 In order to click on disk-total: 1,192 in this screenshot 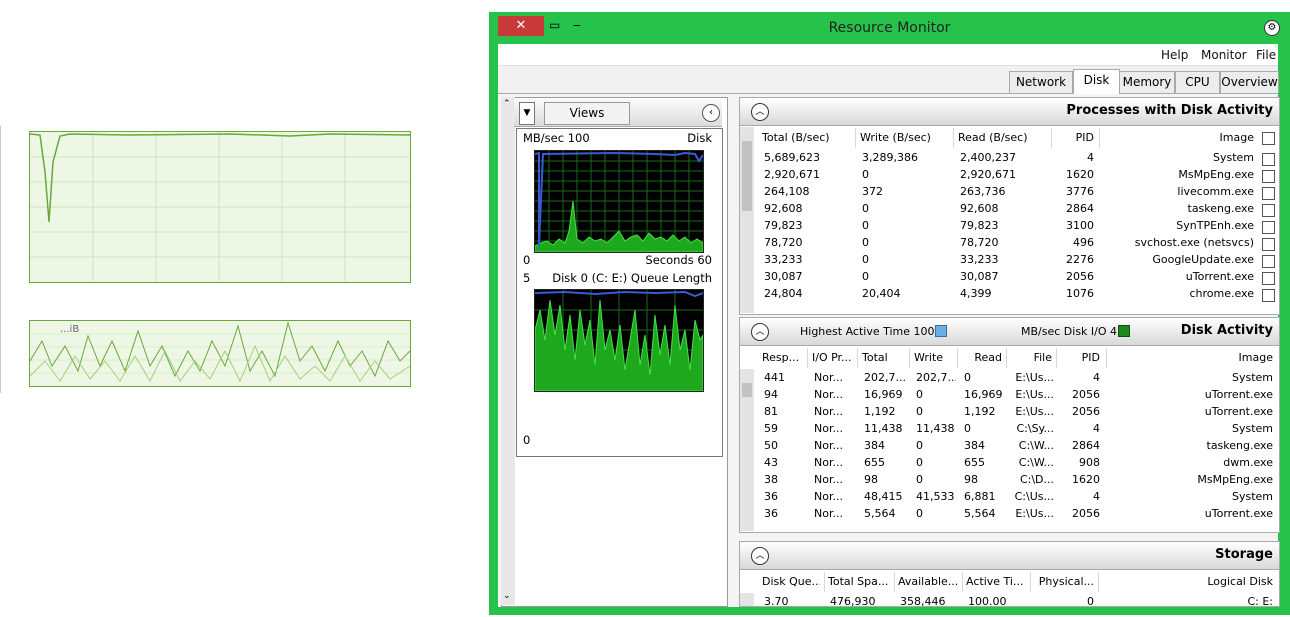, I will do `click(880, 411)`.